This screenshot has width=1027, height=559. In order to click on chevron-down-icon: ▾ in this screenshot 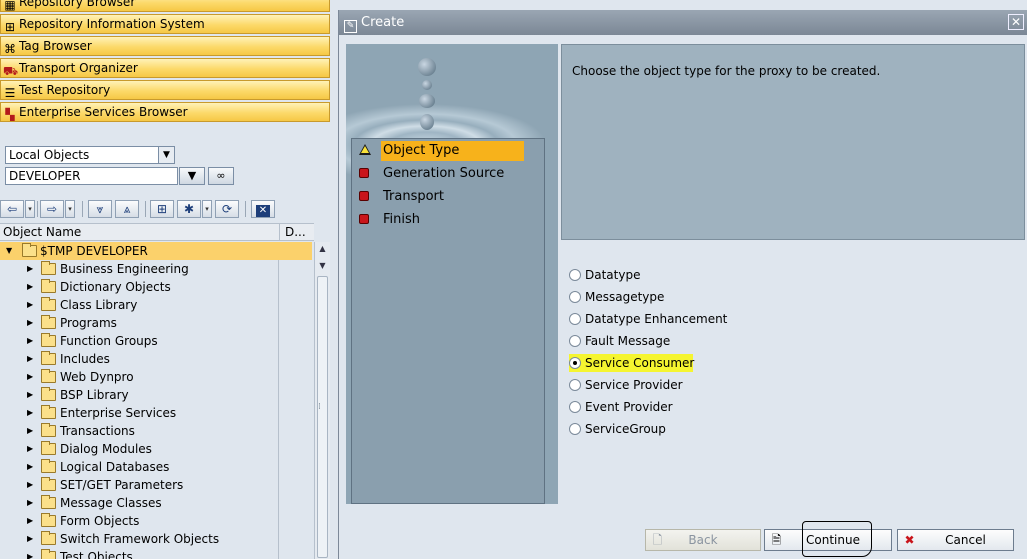, I will do `click(30, 209)`.